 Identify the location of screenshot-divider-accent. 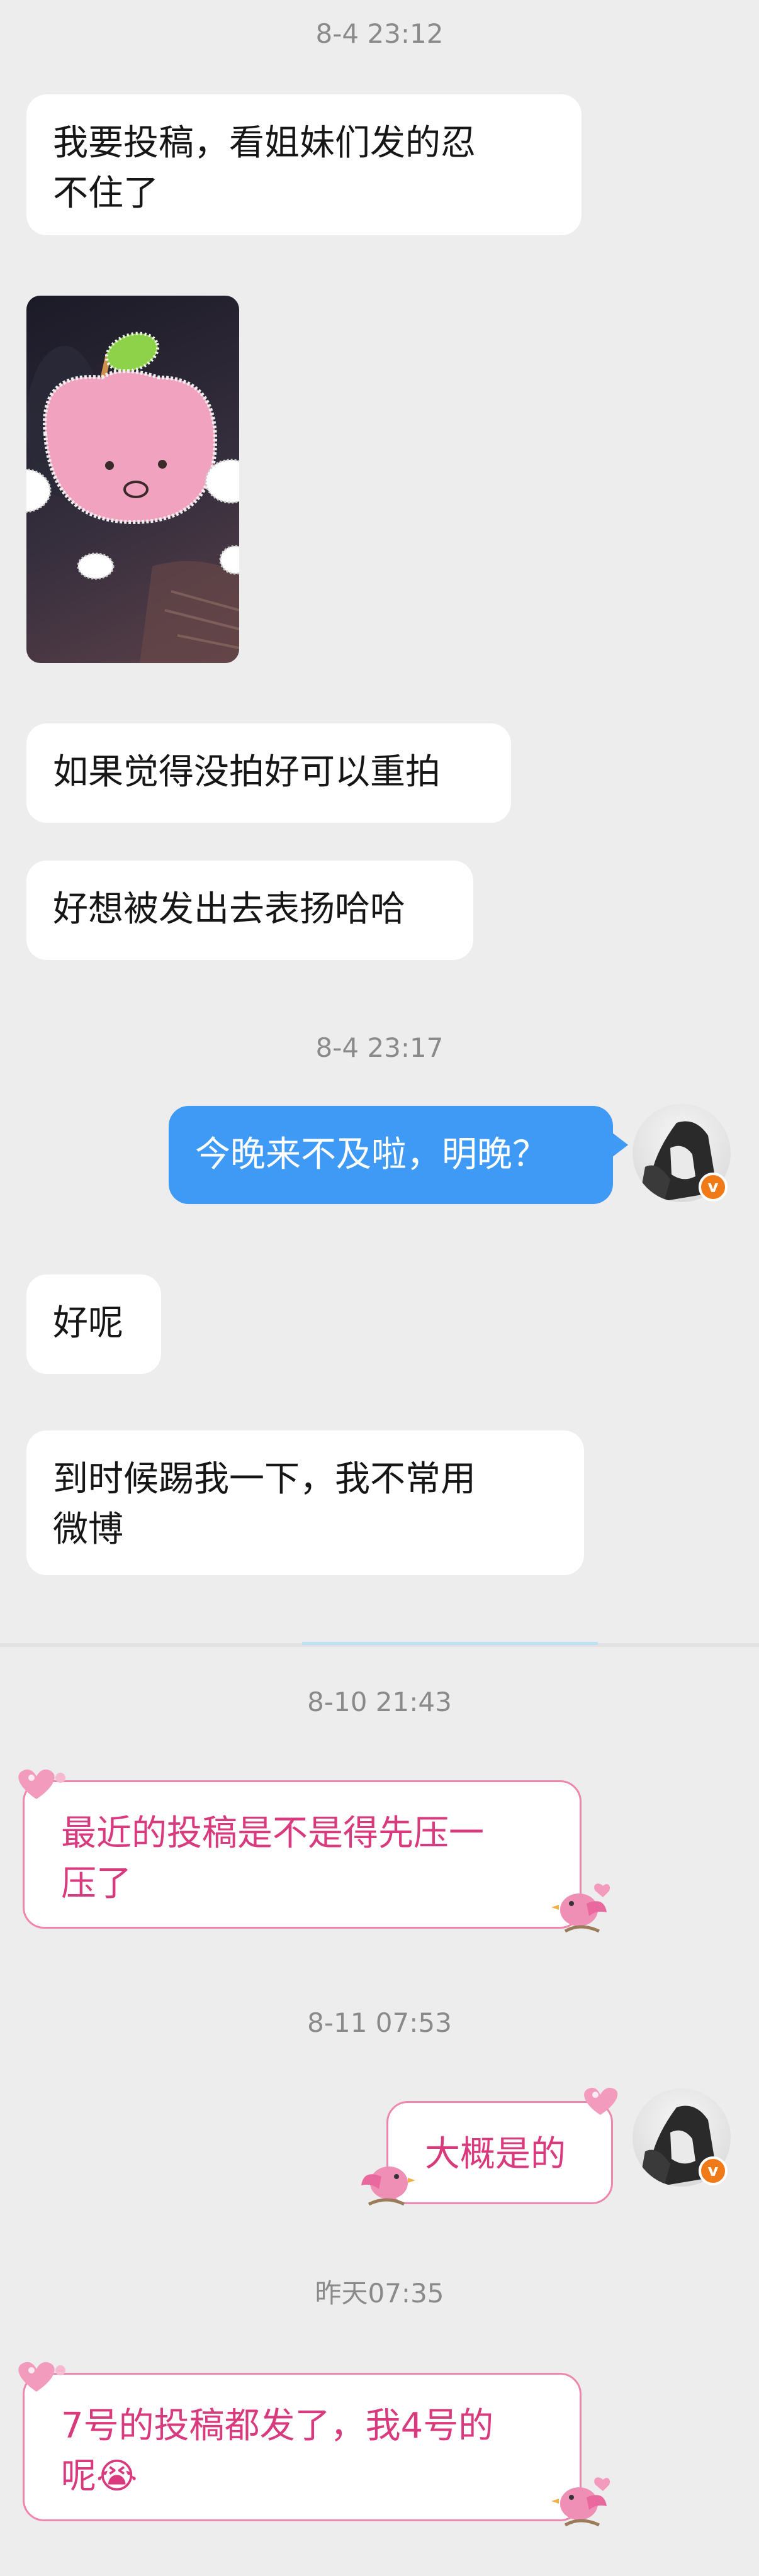
(450, 1643).